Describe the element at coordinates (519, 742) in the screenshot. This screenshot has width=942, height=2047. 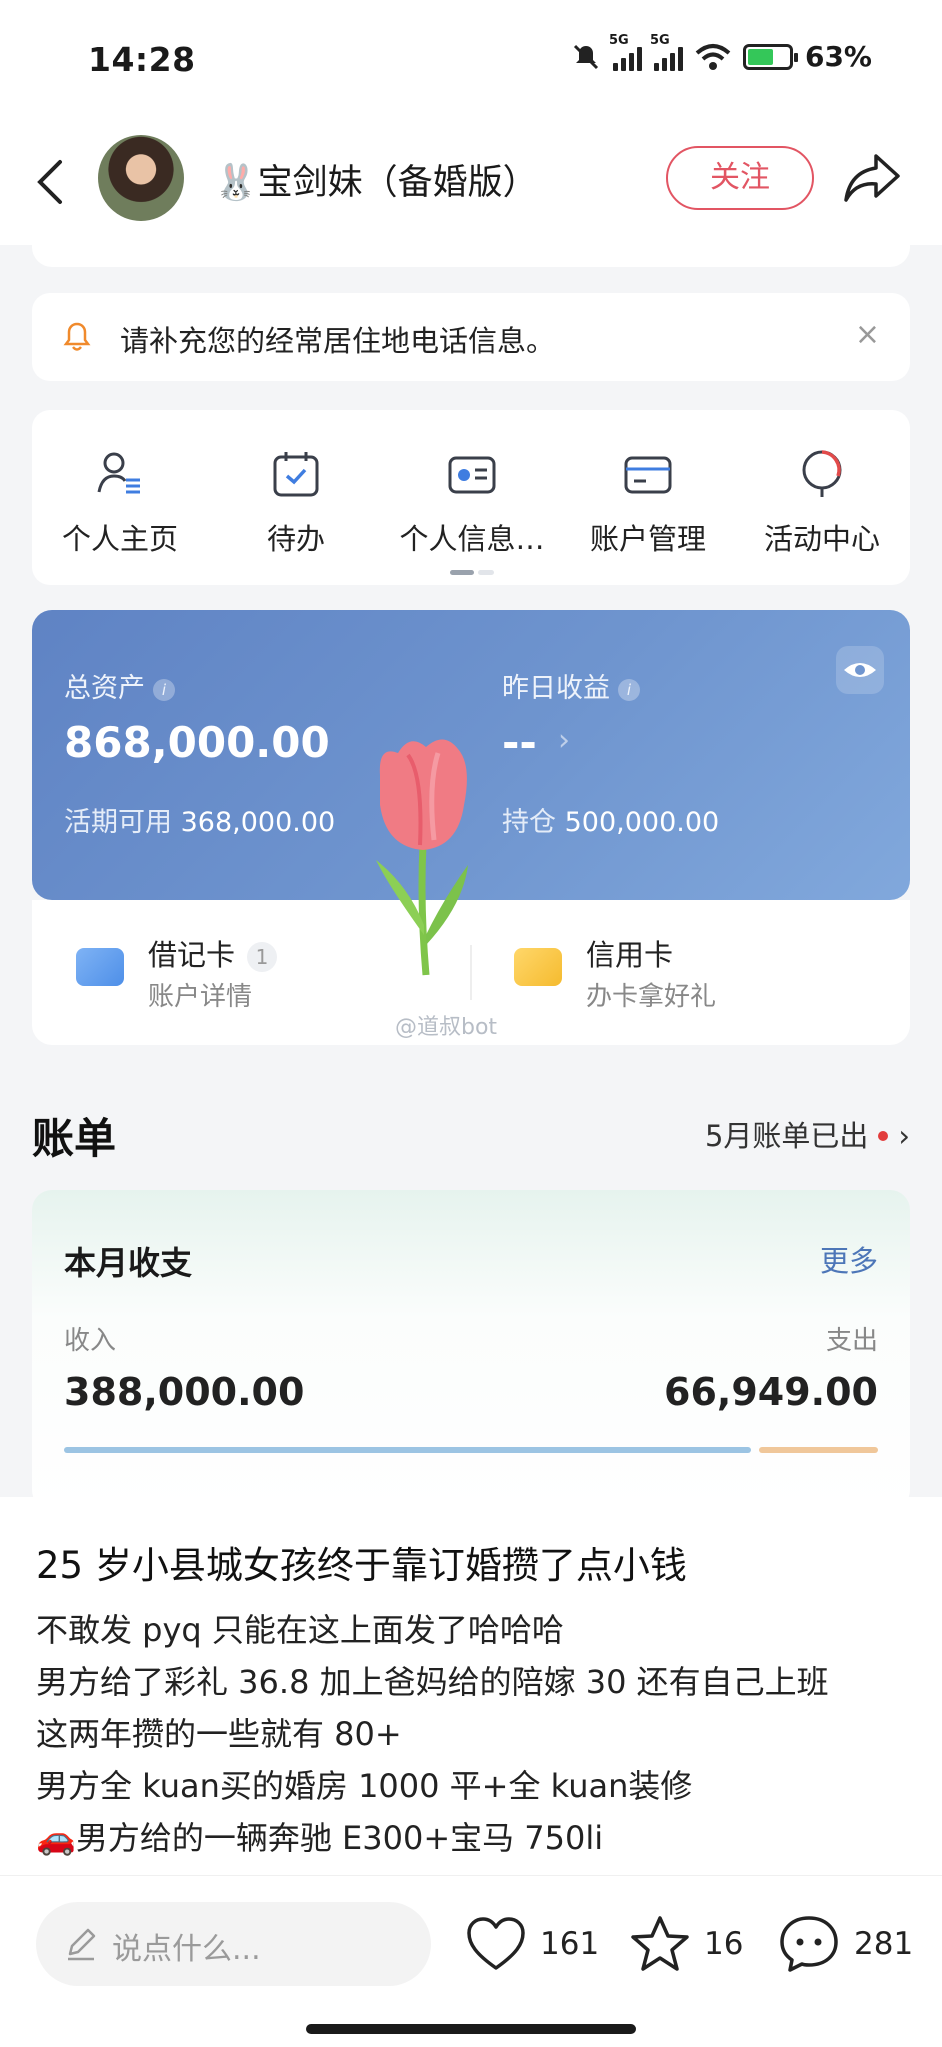
I see `yesterday-earnings-value: --` at that location.